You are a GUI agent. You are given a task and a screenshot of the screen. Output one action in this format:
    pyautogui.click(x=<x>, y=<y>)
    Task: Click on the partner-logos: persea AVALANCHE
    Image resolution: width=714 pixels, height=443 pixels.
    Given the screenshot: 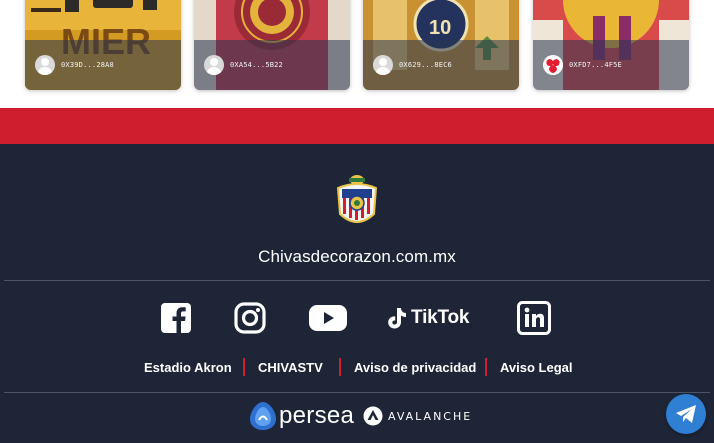 What is the action you would take?
    pyautogui.click(x=357, y=416)
    